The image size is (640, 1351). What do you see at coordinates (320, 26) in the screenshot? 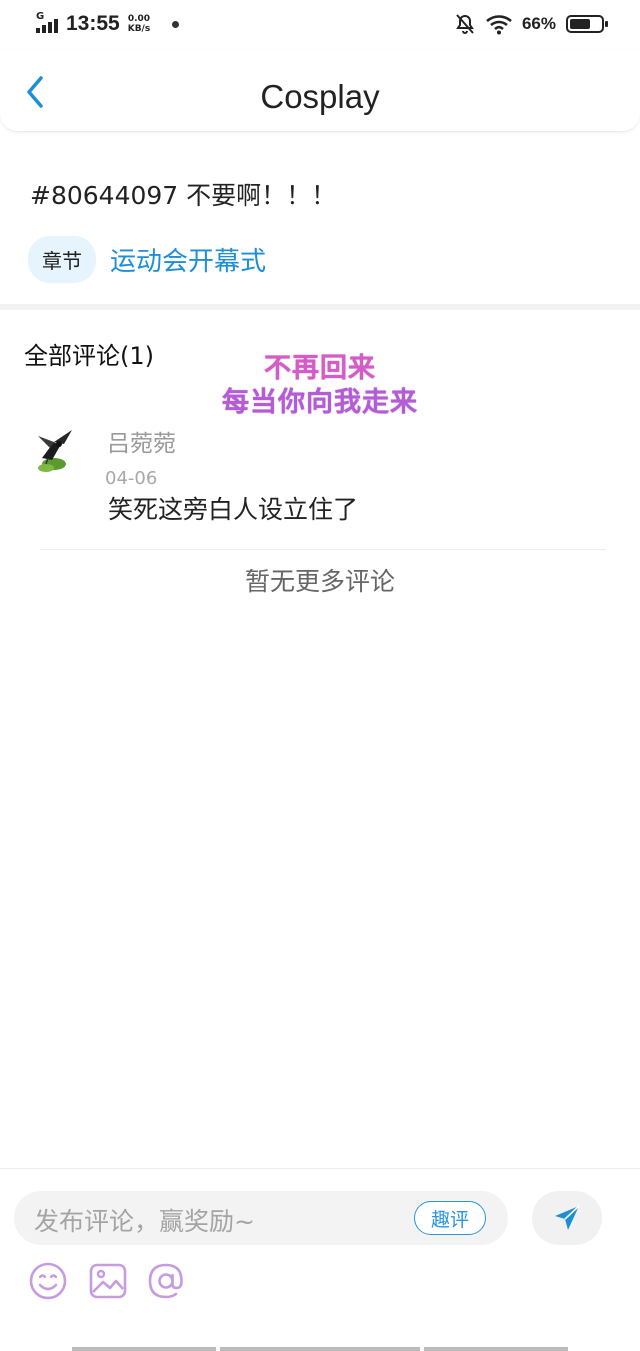
I see `status-bar: G 13:55 0.00 KB/s 66%` at bounding box center [320, 26].